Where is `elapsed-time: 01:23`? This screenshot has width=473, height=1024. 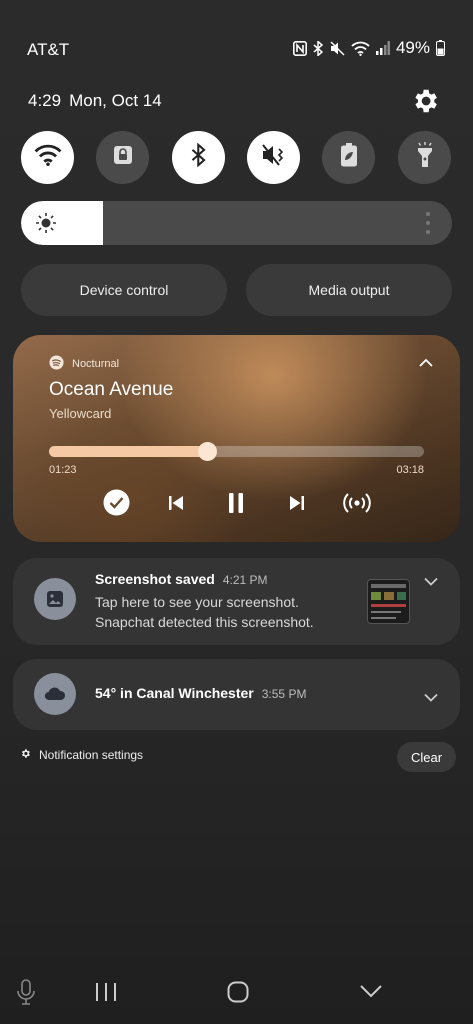 elapsed-time: 01:23 is located at coordinates (63, 470).